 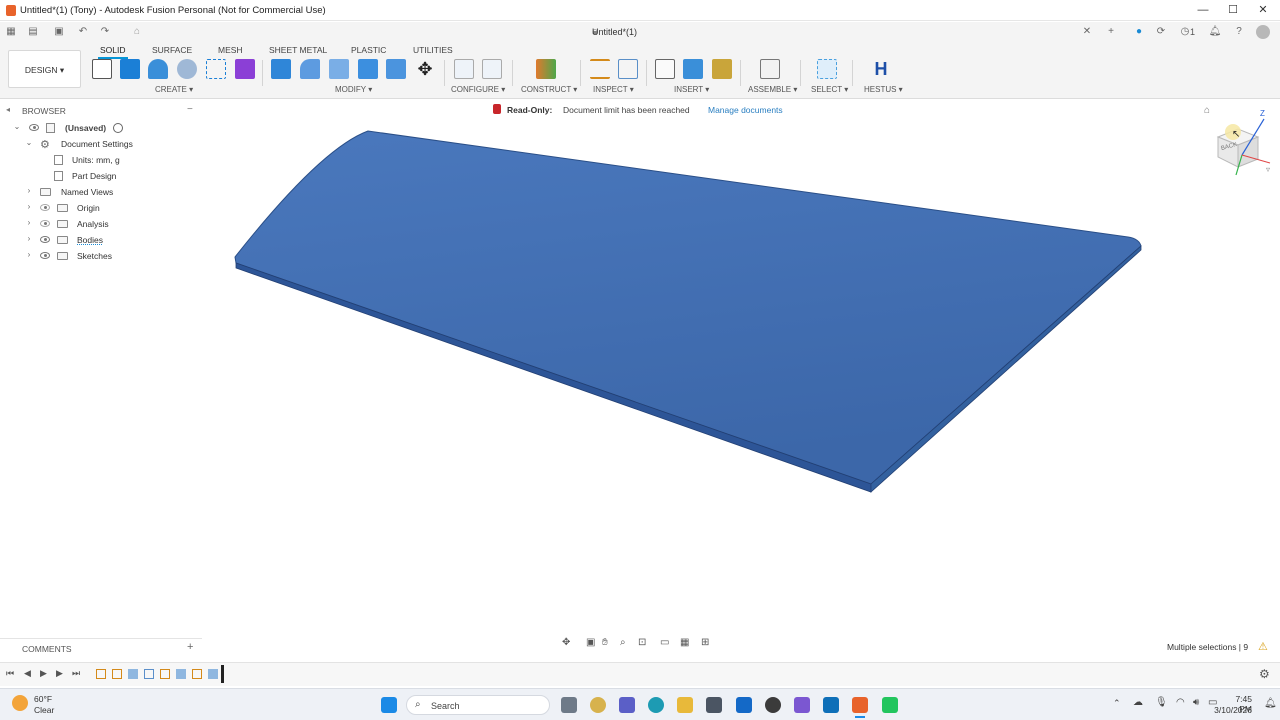 I want to click on orbit-icon: ✥, so click(x=566, y=642).